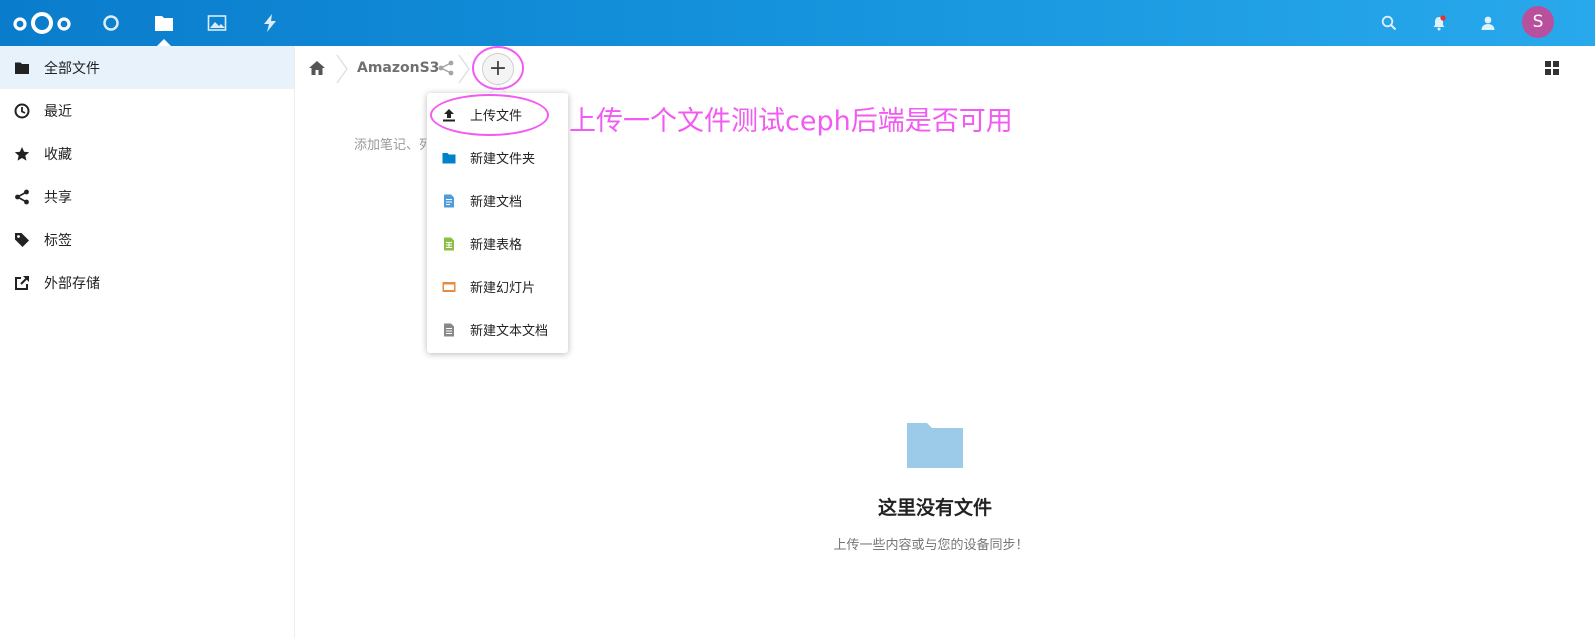 Image resolution: width=1595 pixels, height=638 pixels. Describe the element at coordinates (58, 197) in the screenshot. I see `sidebar-item-label: 共享` at that location.